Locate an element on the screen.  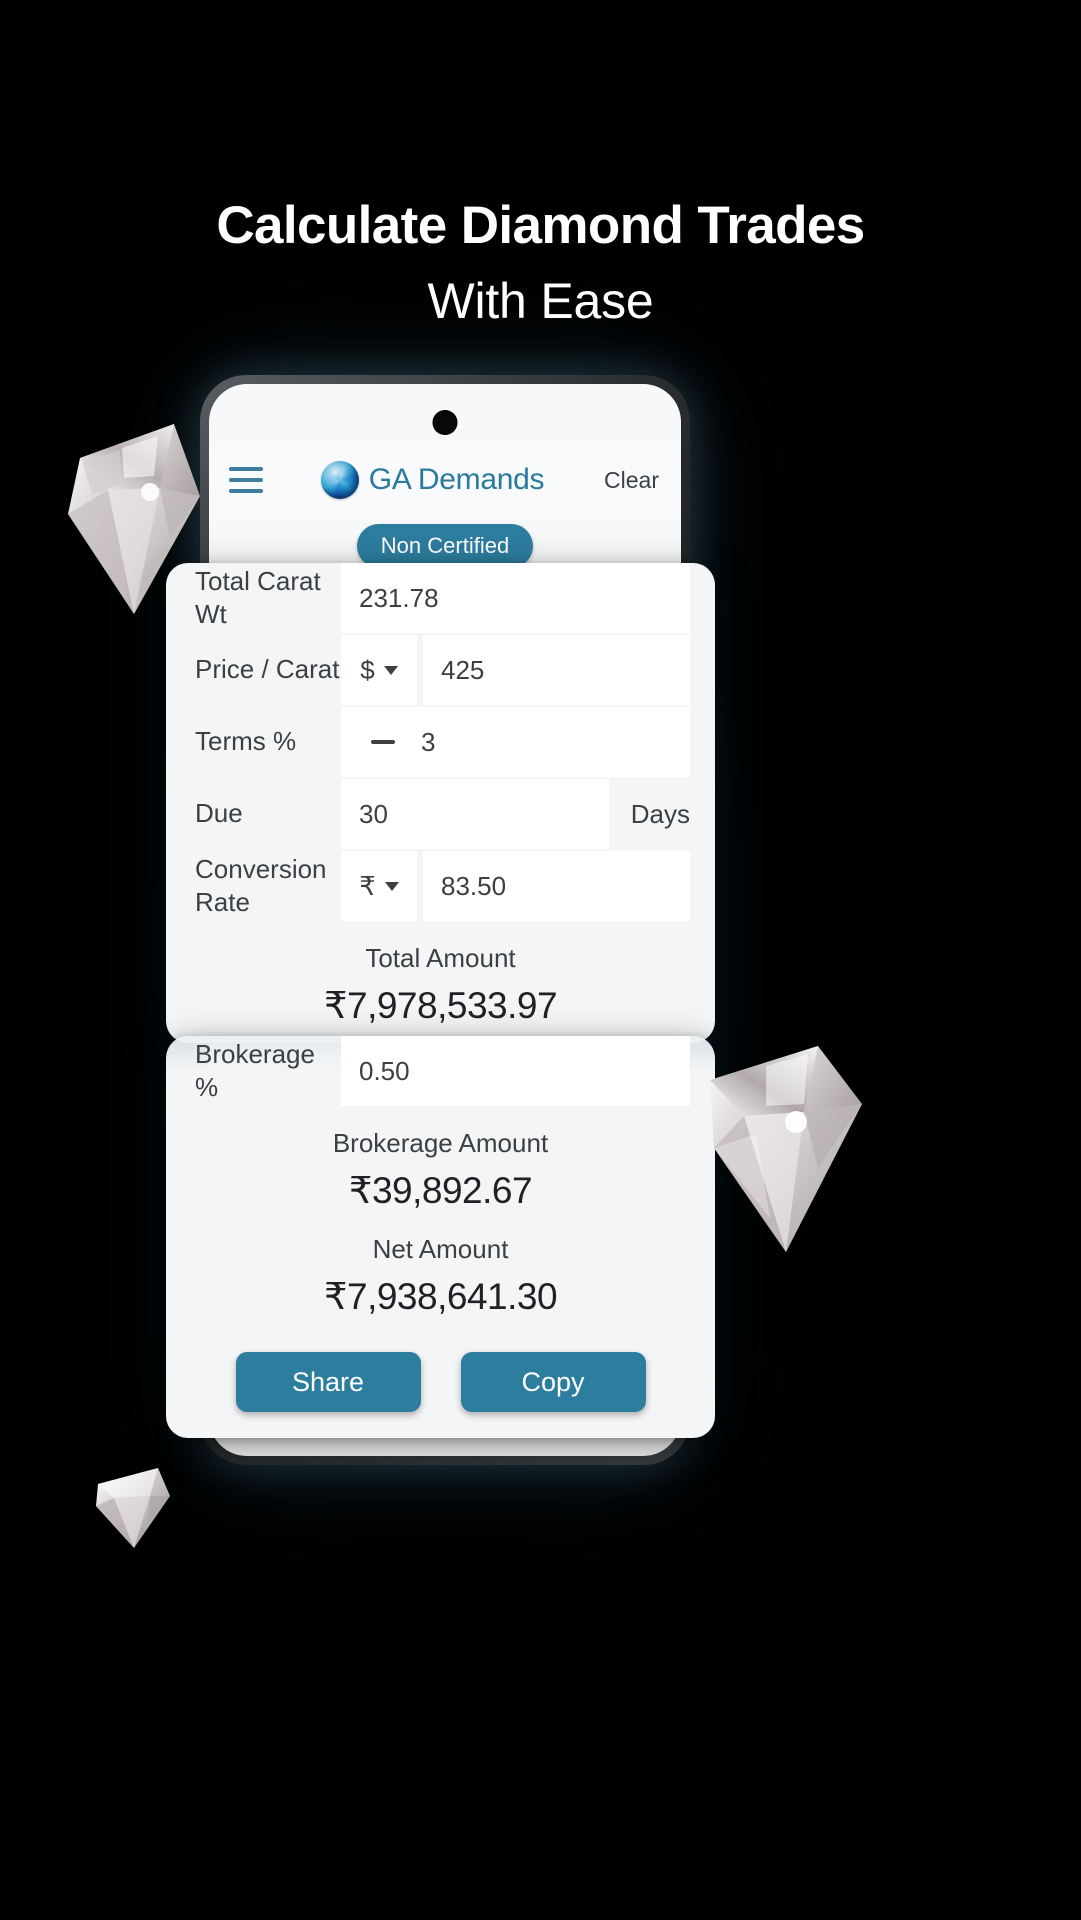
total-amount-label: Total Amount is located at coordinates (440, 958).